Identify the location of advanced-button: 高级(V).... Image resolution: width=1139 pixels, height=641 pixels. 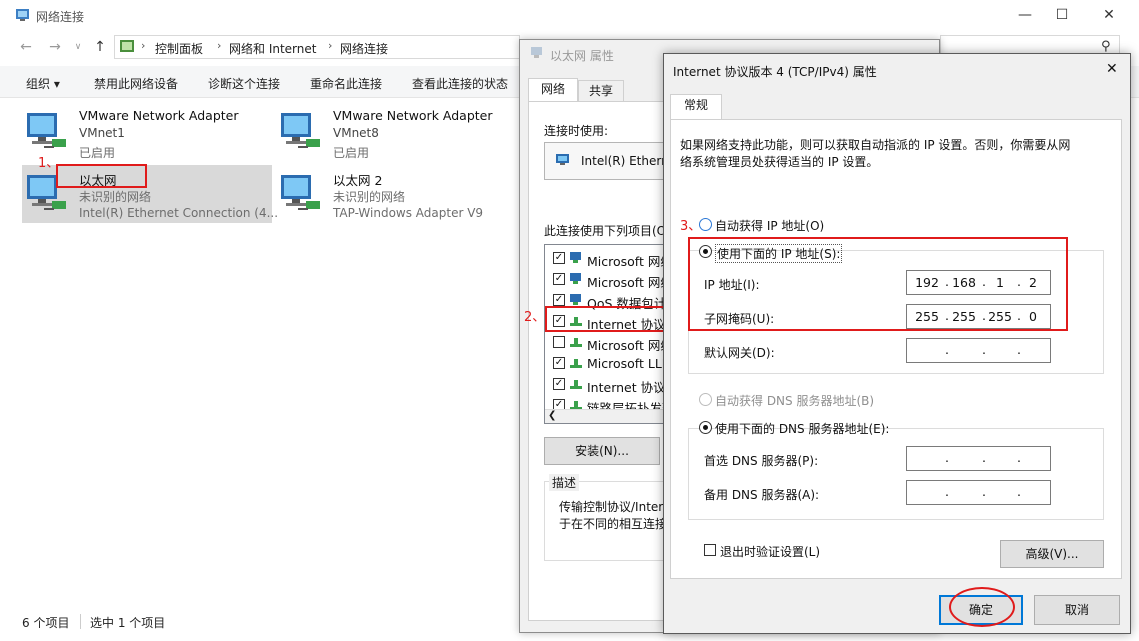
(1052, 554).